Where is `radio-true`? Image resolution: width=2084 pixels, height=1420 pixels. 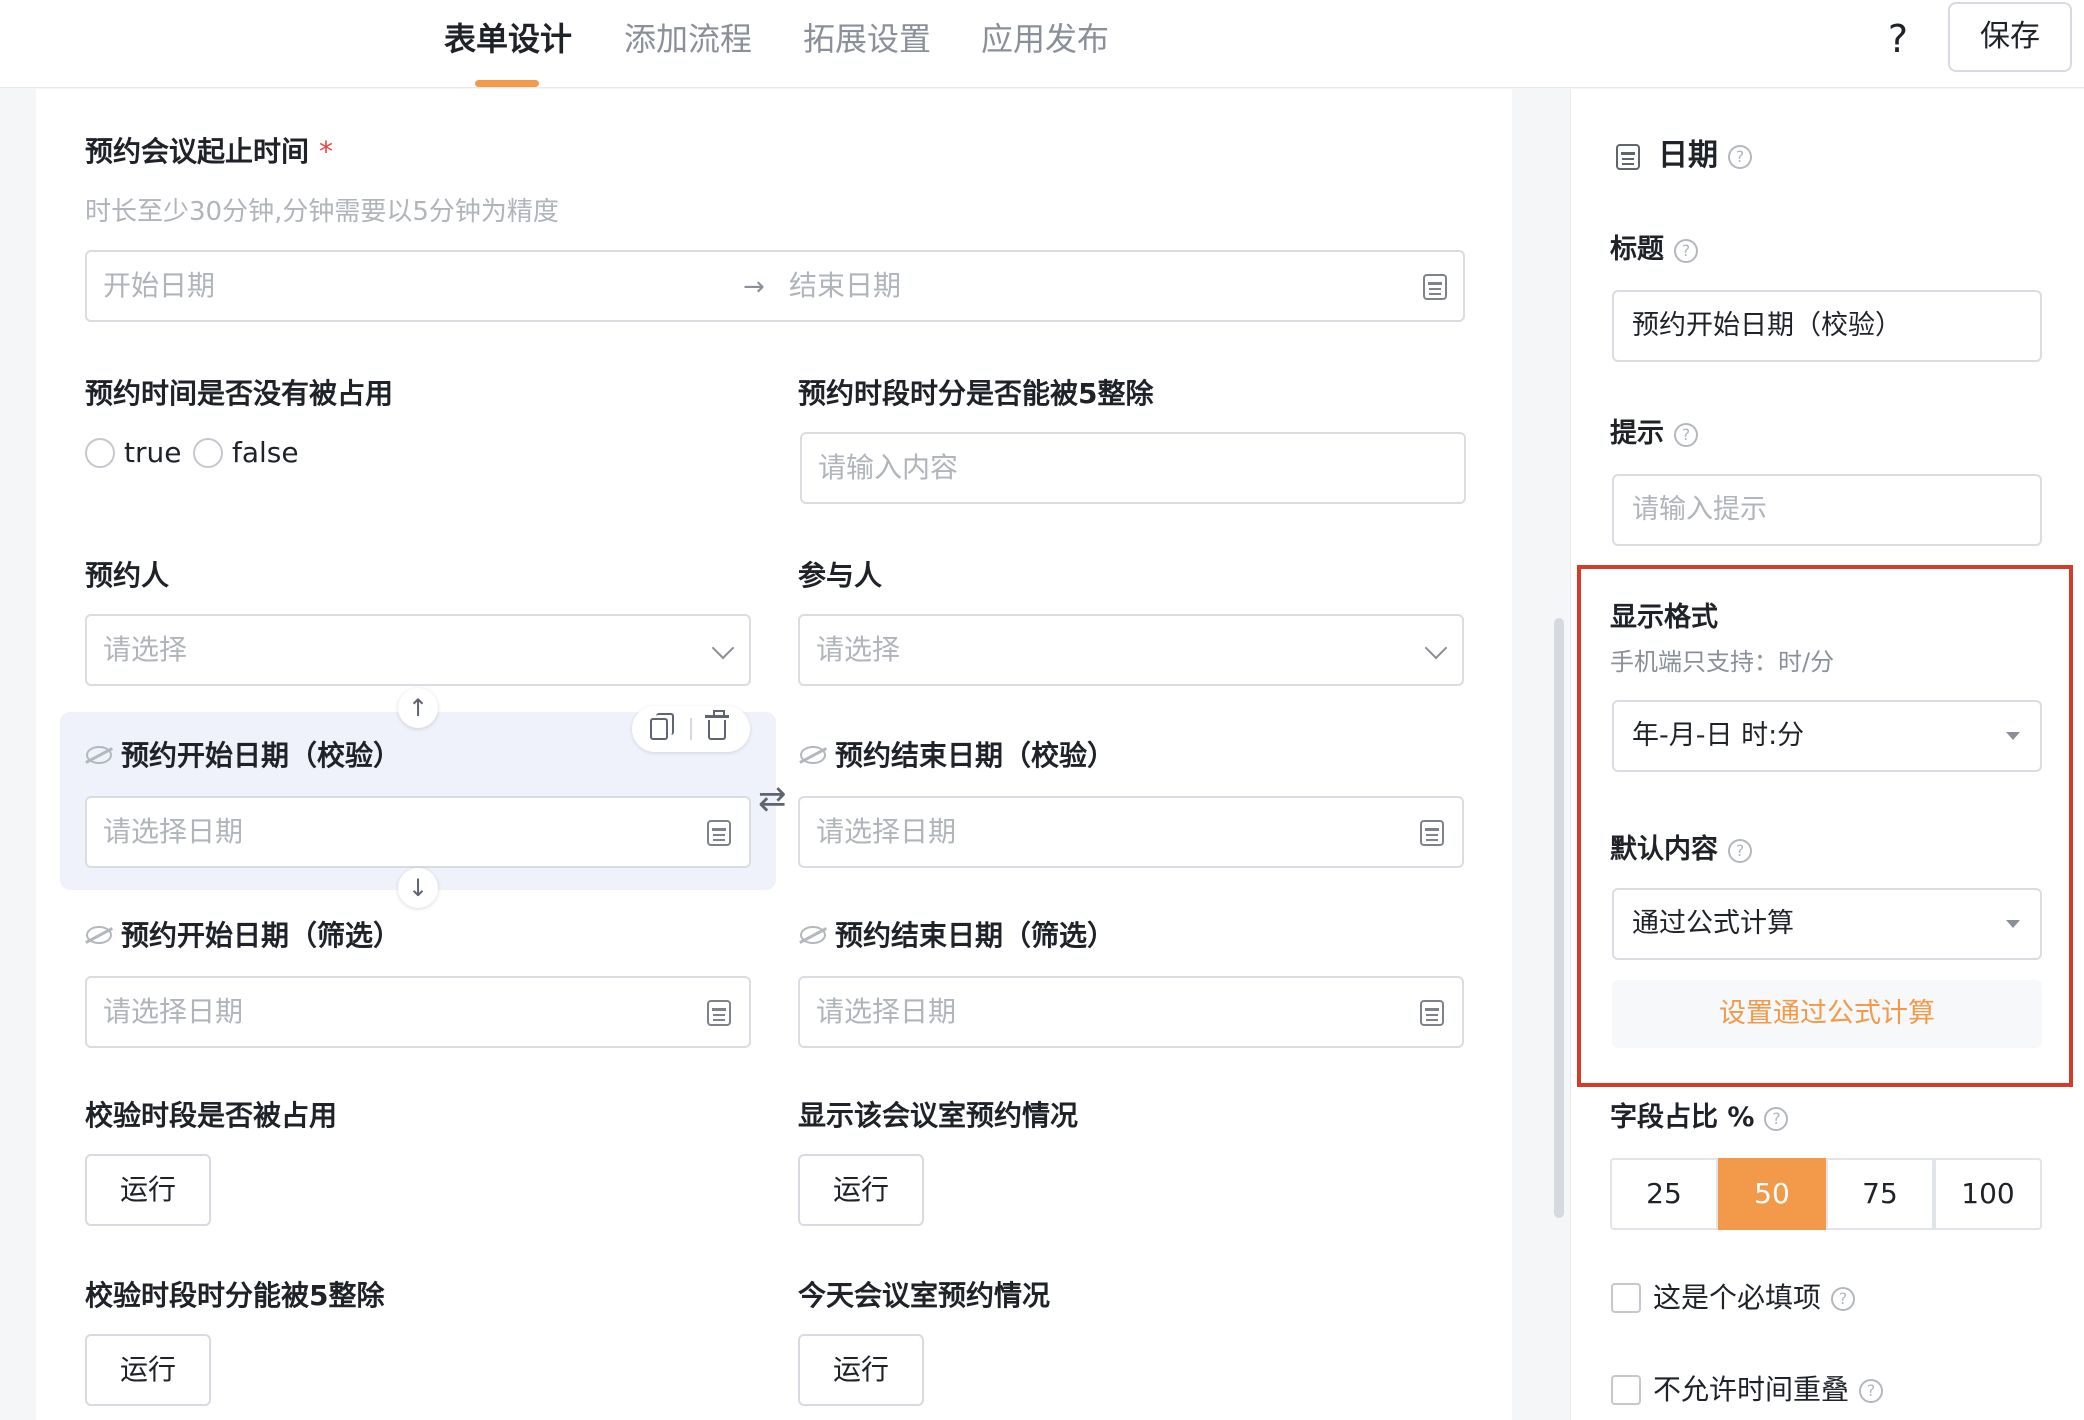
radio-true is located at coordinates (100, 453).